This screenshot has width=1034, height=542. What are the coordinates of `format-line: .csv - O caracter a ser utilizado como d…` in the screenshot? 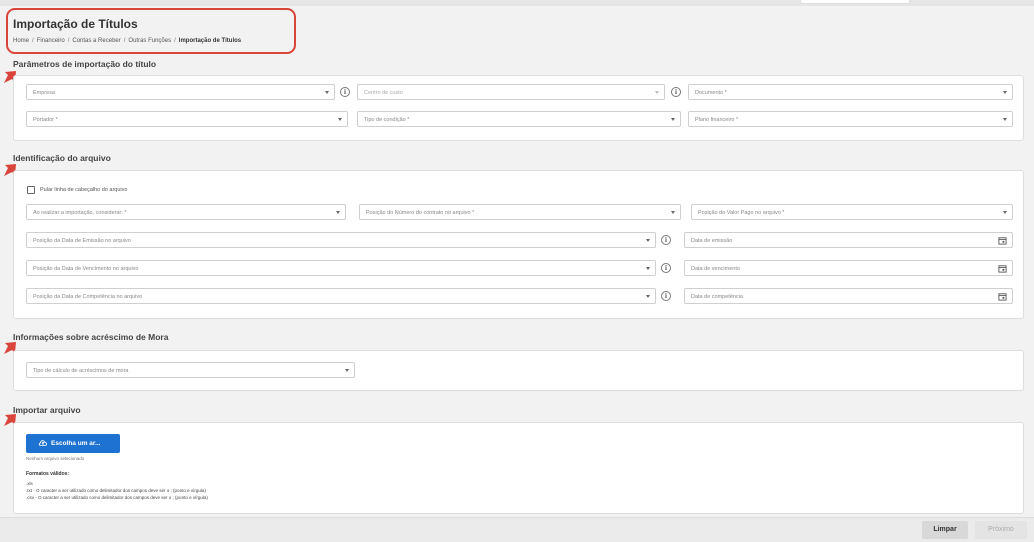 It's located at (117, 497).